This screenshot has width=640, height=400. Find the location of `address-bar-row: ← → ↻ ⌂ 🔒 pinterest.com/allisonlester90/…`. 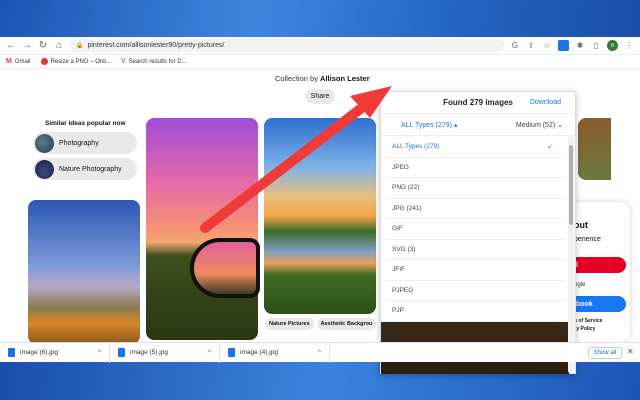

address-bar-row: ← → ↻ ⌂ 🔒 pinterest.com/allisonlester90/… is located at coordinates (320, 46).